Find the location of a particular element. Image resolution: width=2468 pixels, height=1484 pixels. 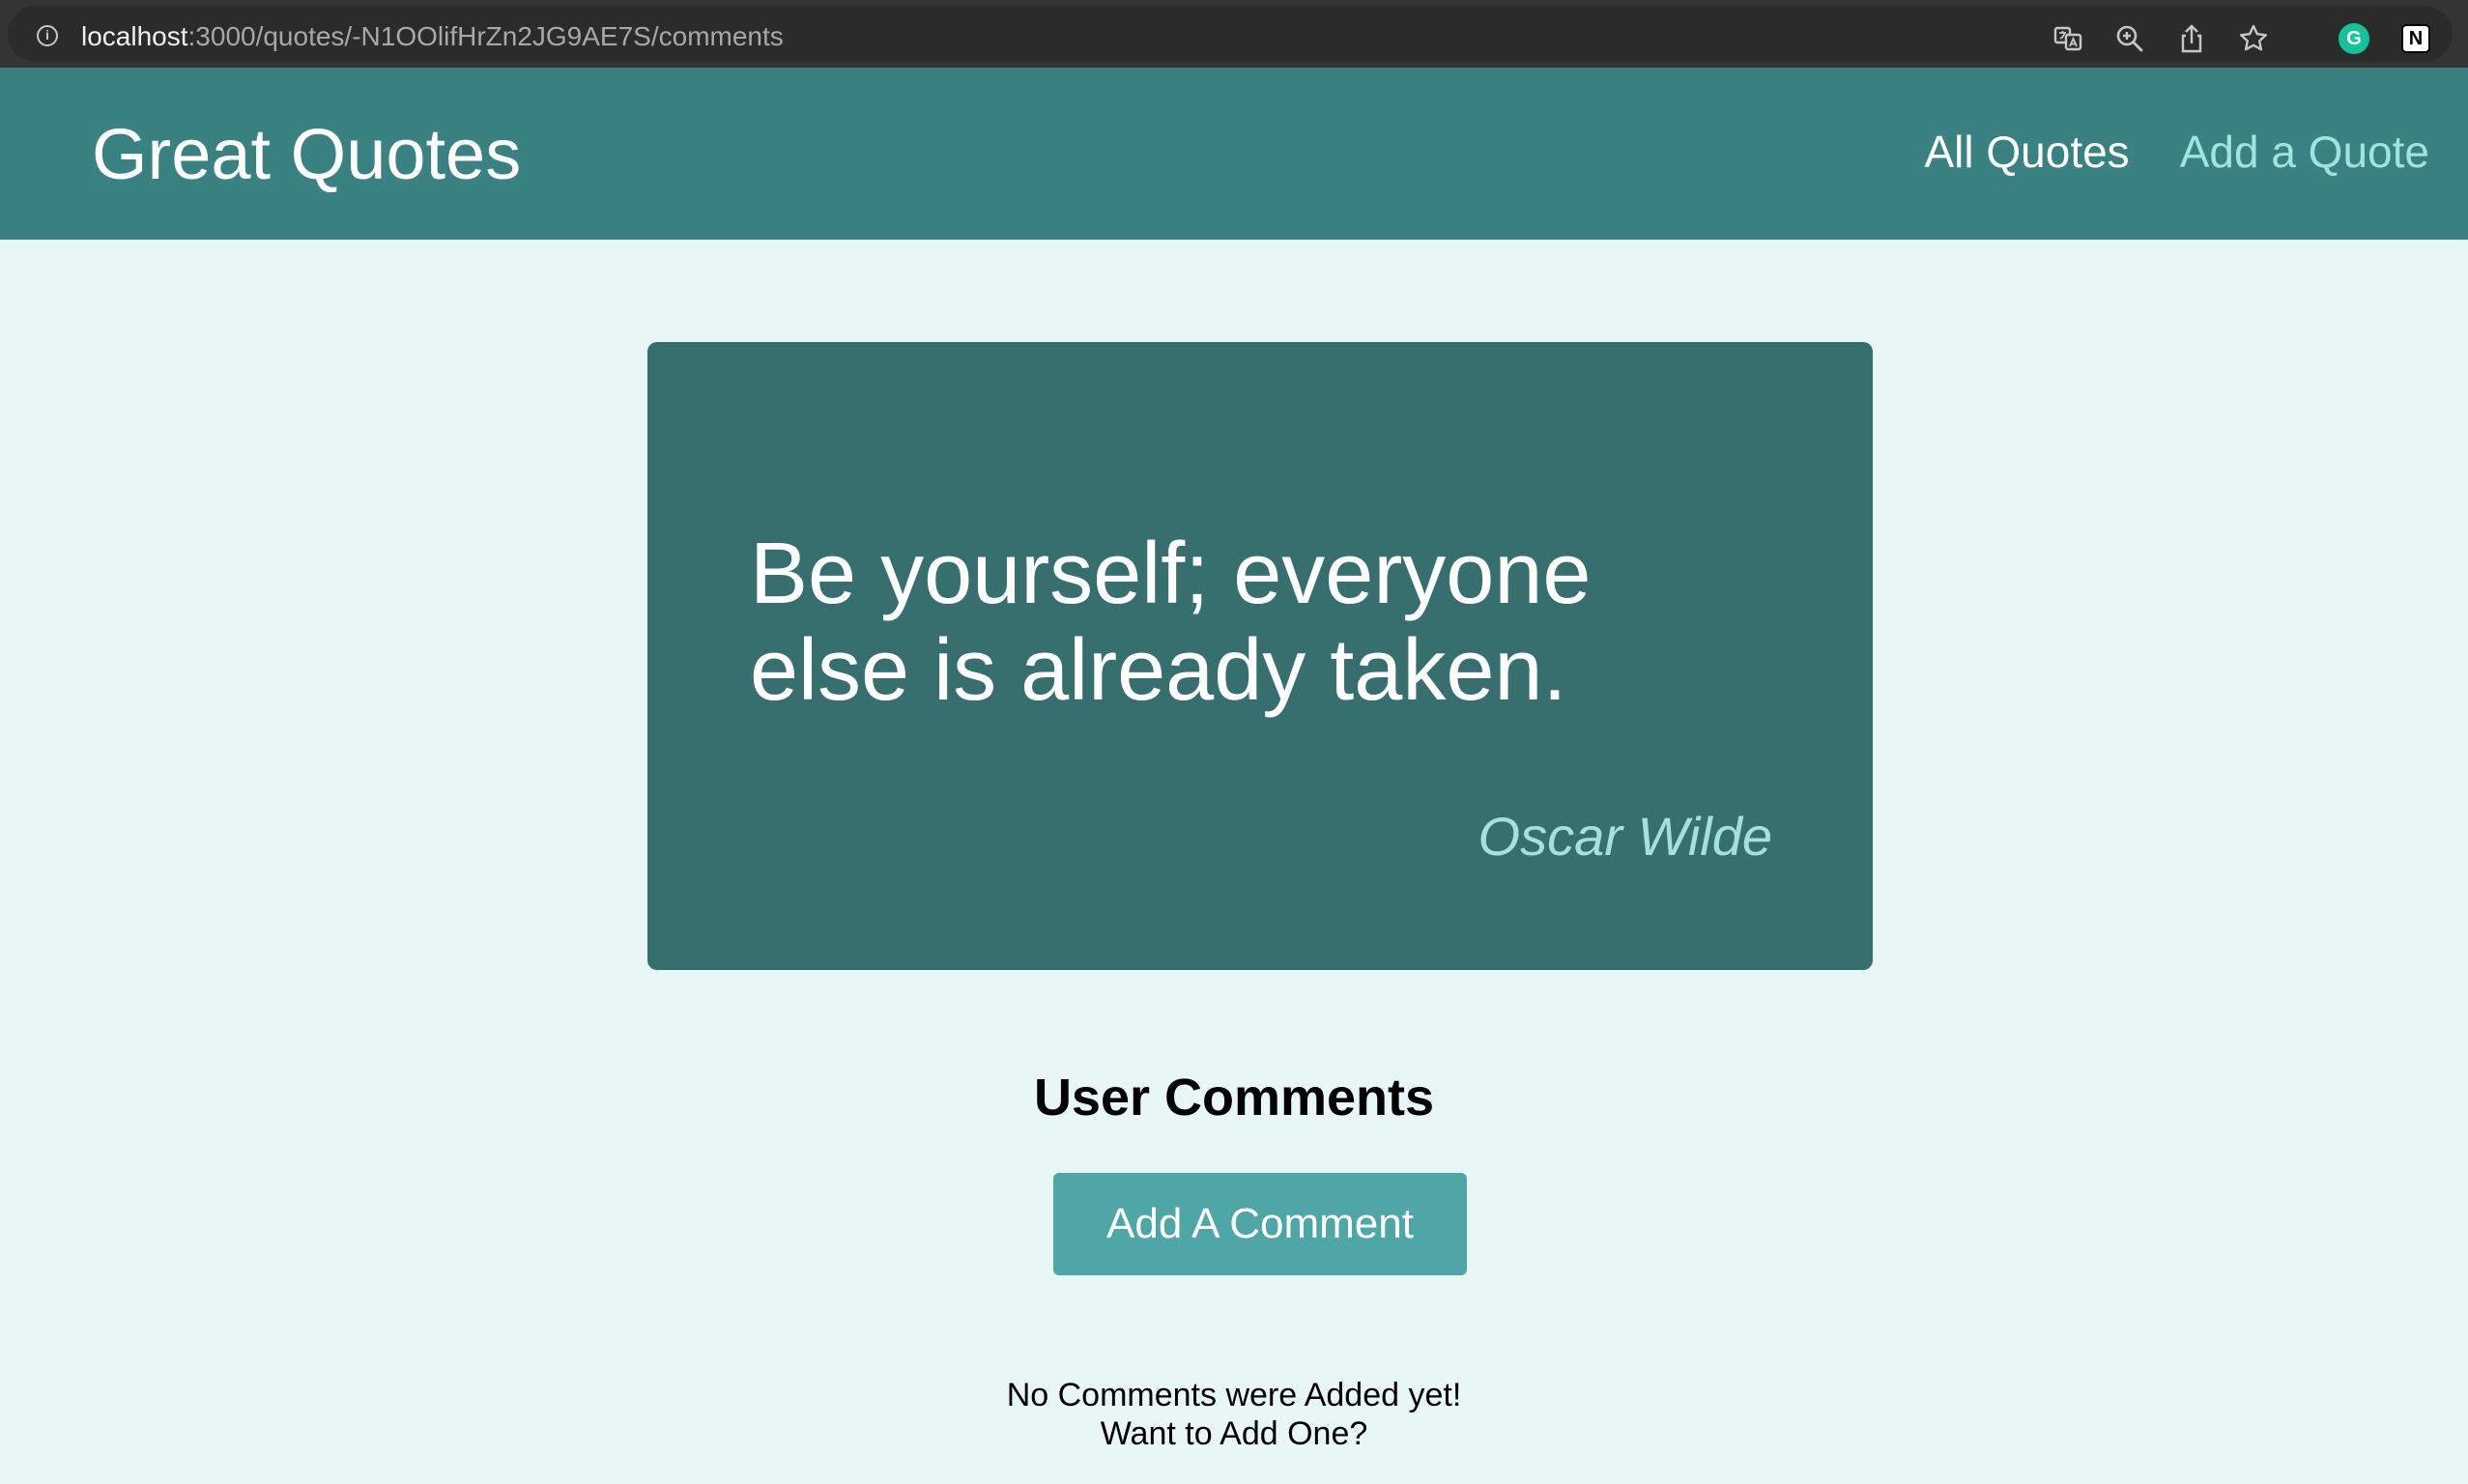

site-info-icon: i is located at coordinates (47, 35).